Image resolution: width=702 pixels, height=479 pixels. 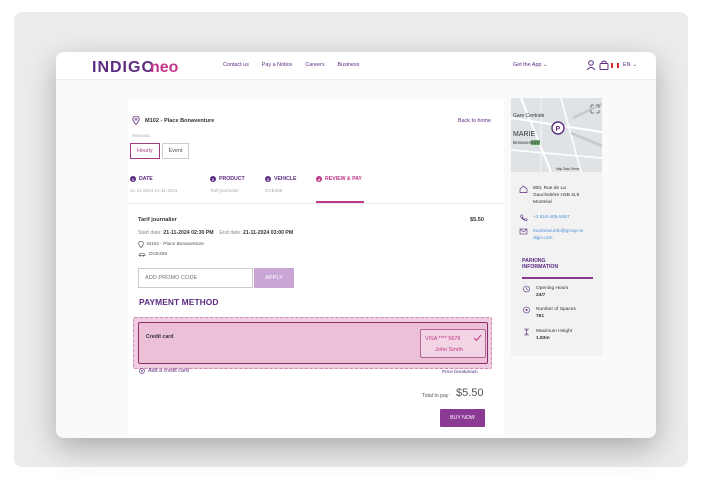 I want to click on tab-hourly: Hourly, so click(x=145, y=151).